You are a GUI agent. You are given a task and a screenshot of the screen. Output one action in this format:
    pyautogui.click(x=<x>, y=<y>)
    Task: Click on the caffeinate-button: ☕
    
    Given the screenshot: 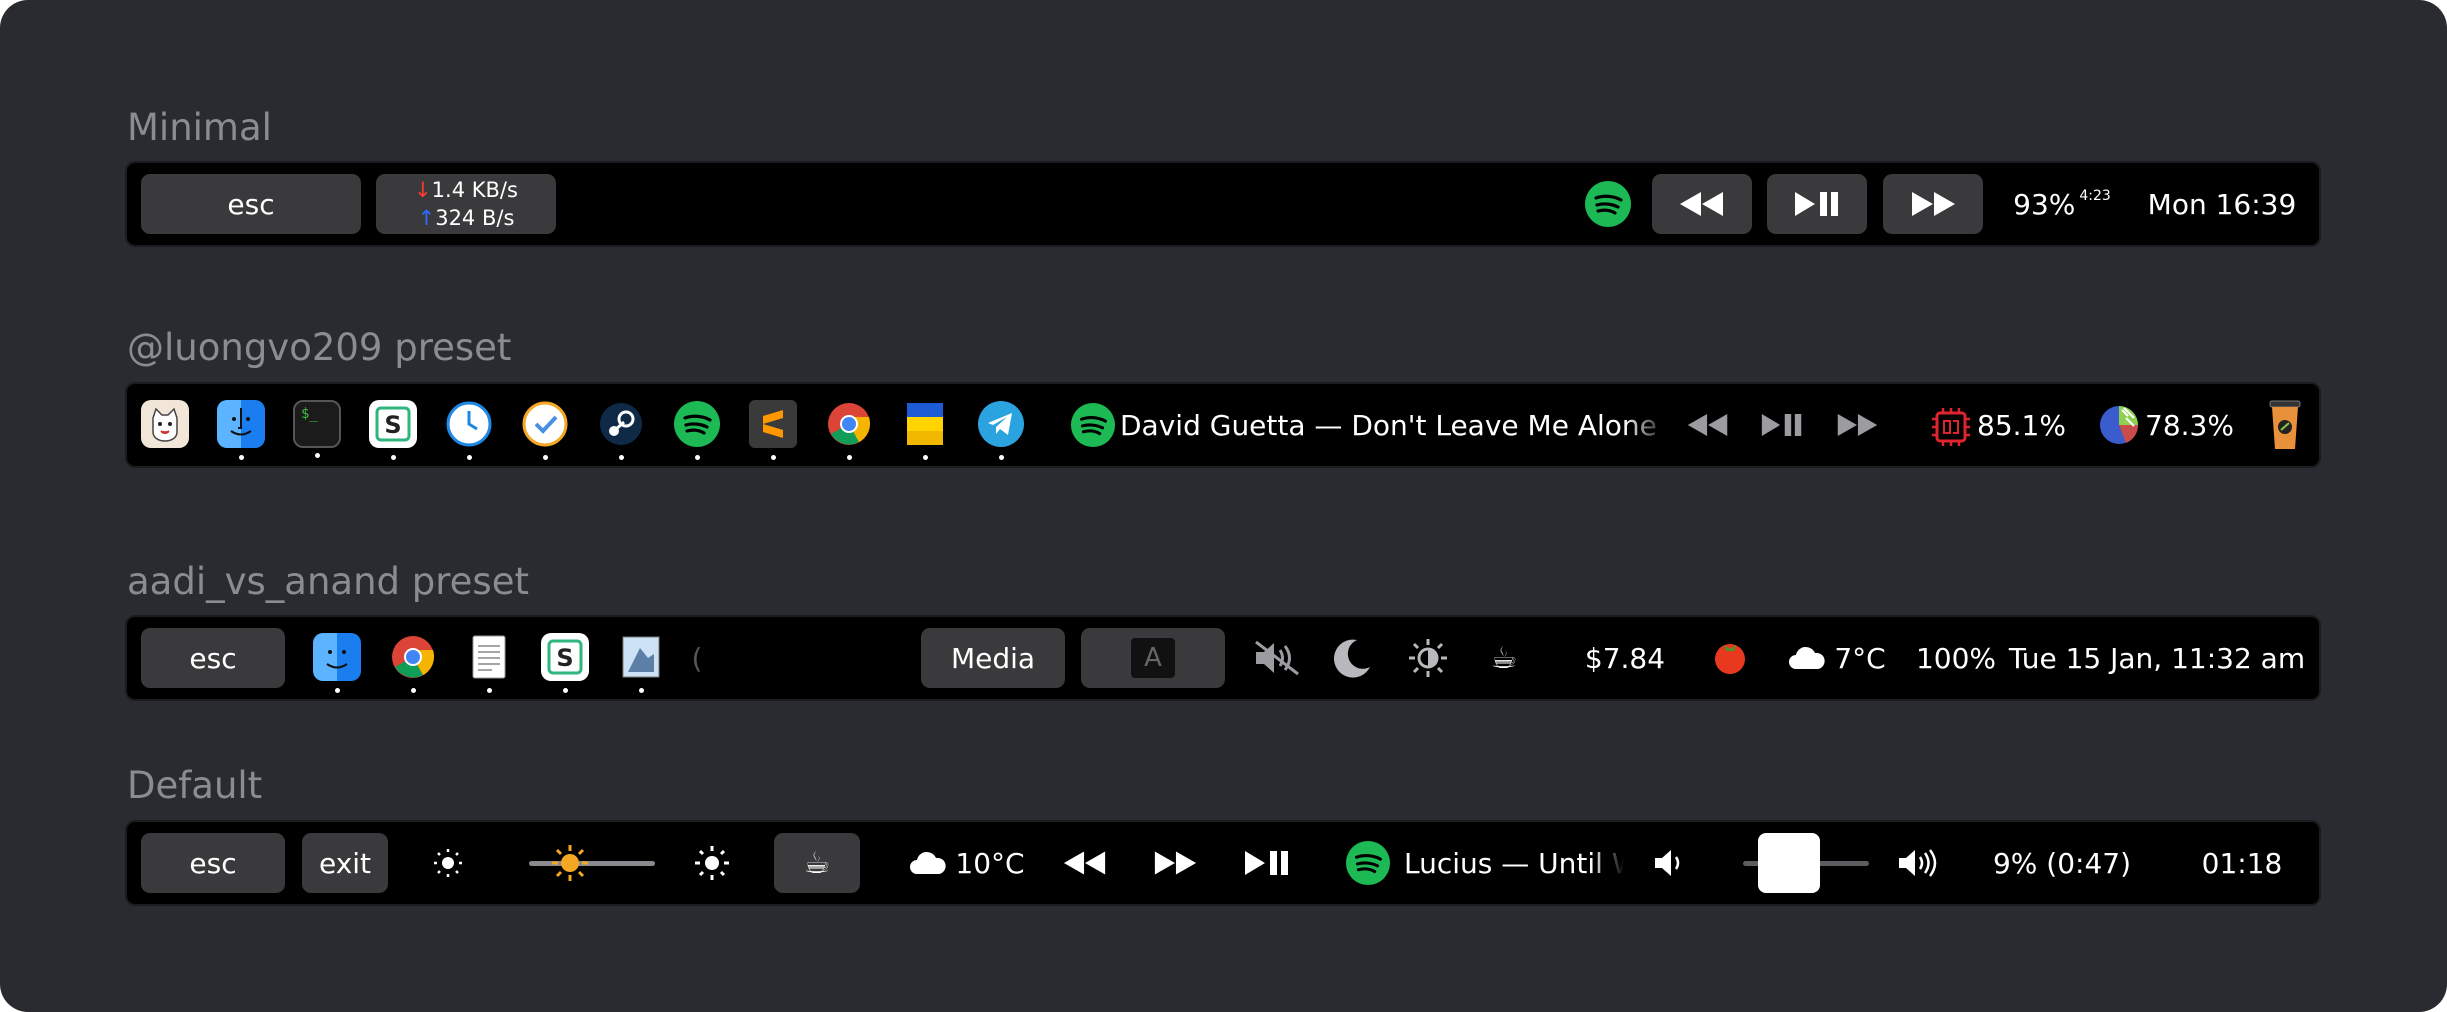 What is the action you would take?
    pyautogui.click(x=817, y=863)
    